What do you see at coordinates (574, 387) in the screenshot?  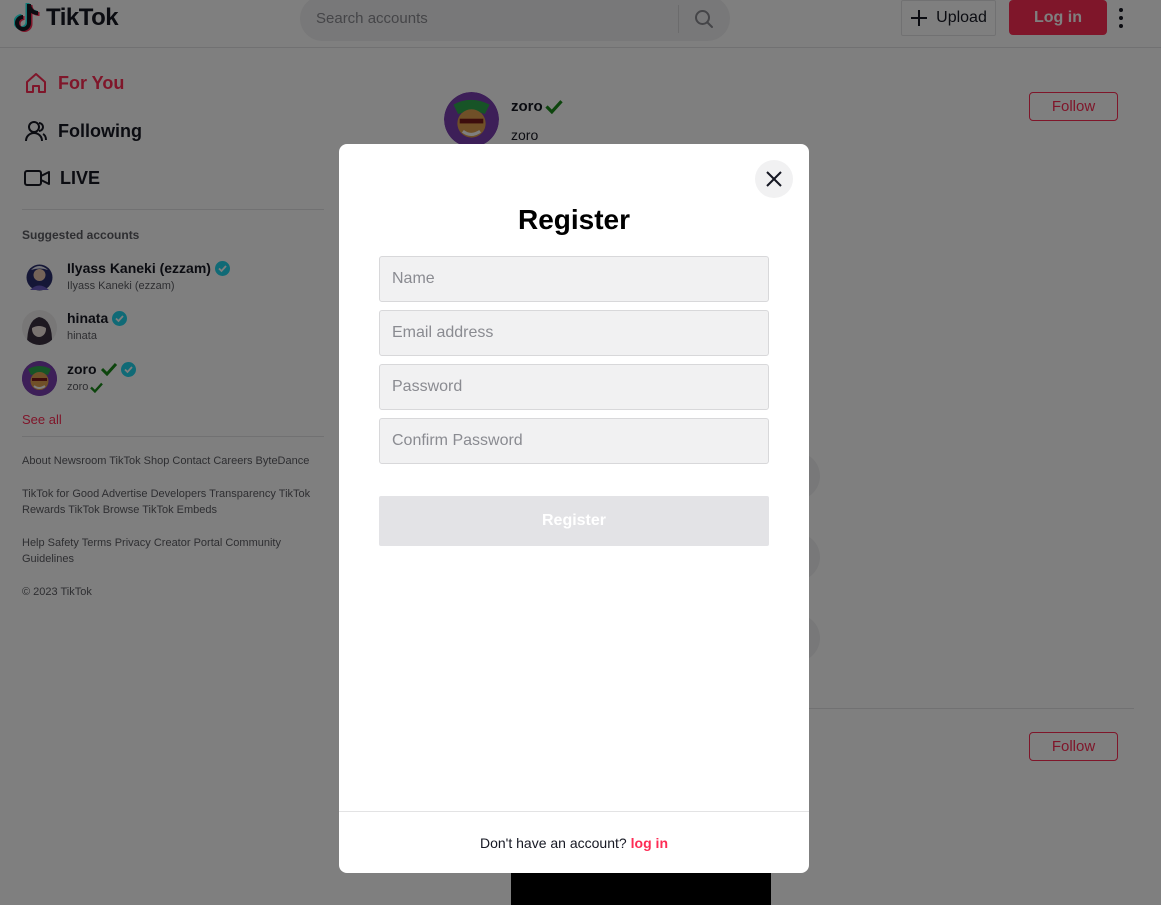 I see `password-field` at bounding box center [574, 387].